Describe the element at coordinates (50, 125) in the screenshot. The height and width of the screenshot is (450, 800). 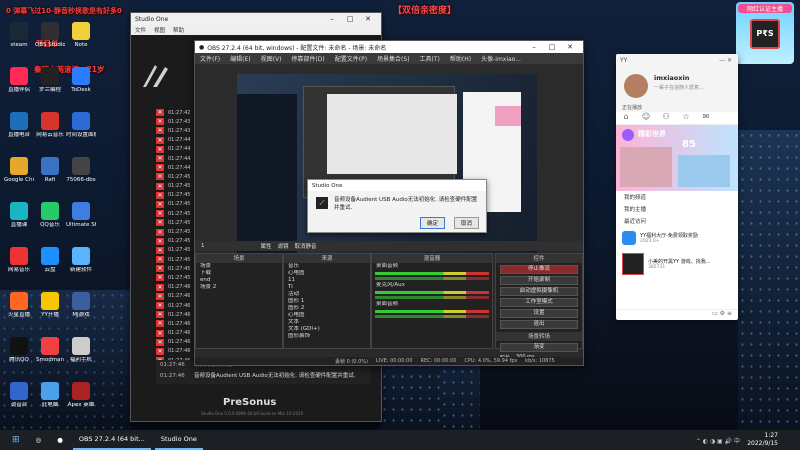
I see `desktop-icon: 网易云音乐` at that location.